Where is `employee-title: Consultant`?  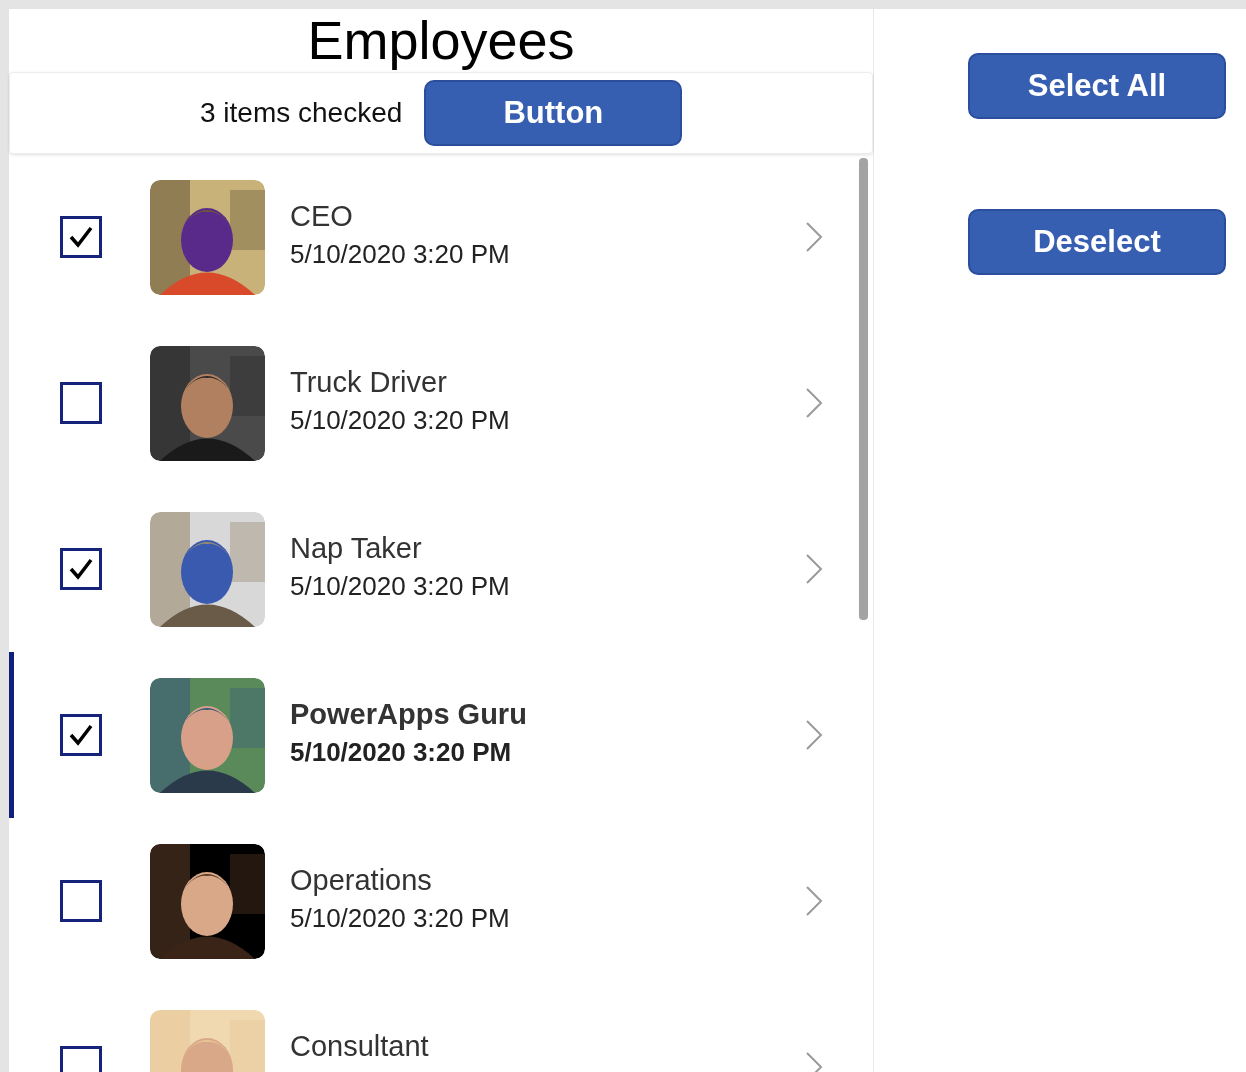
employee-title: Consultant is located at coordinates (360, 1046).